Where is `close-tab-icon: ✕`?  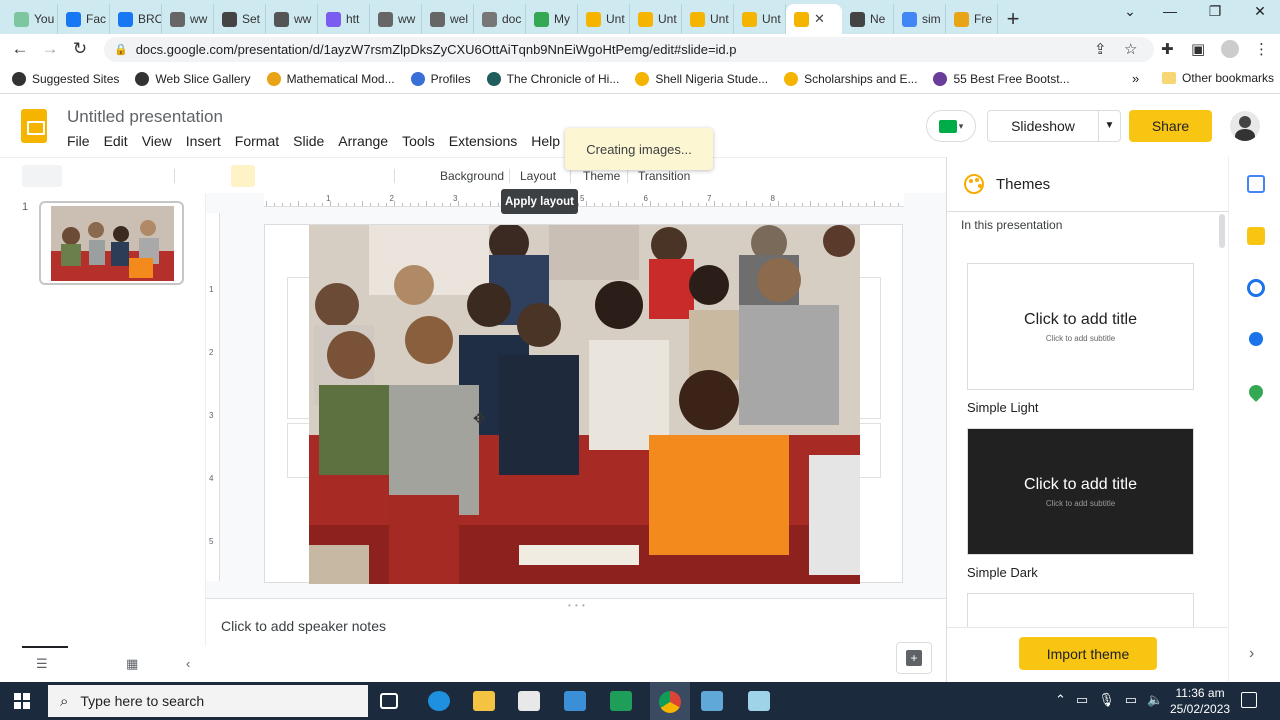
close-tab-icon: ✕ is located at coordinates (819, 19).